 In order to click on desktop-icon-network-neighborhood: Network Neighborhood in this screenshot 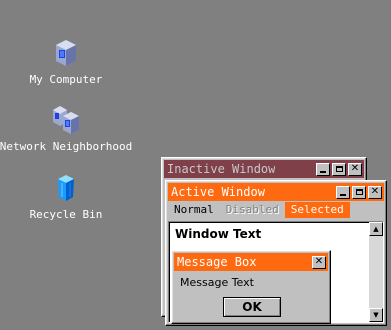, I will do `click(68, 128)`.